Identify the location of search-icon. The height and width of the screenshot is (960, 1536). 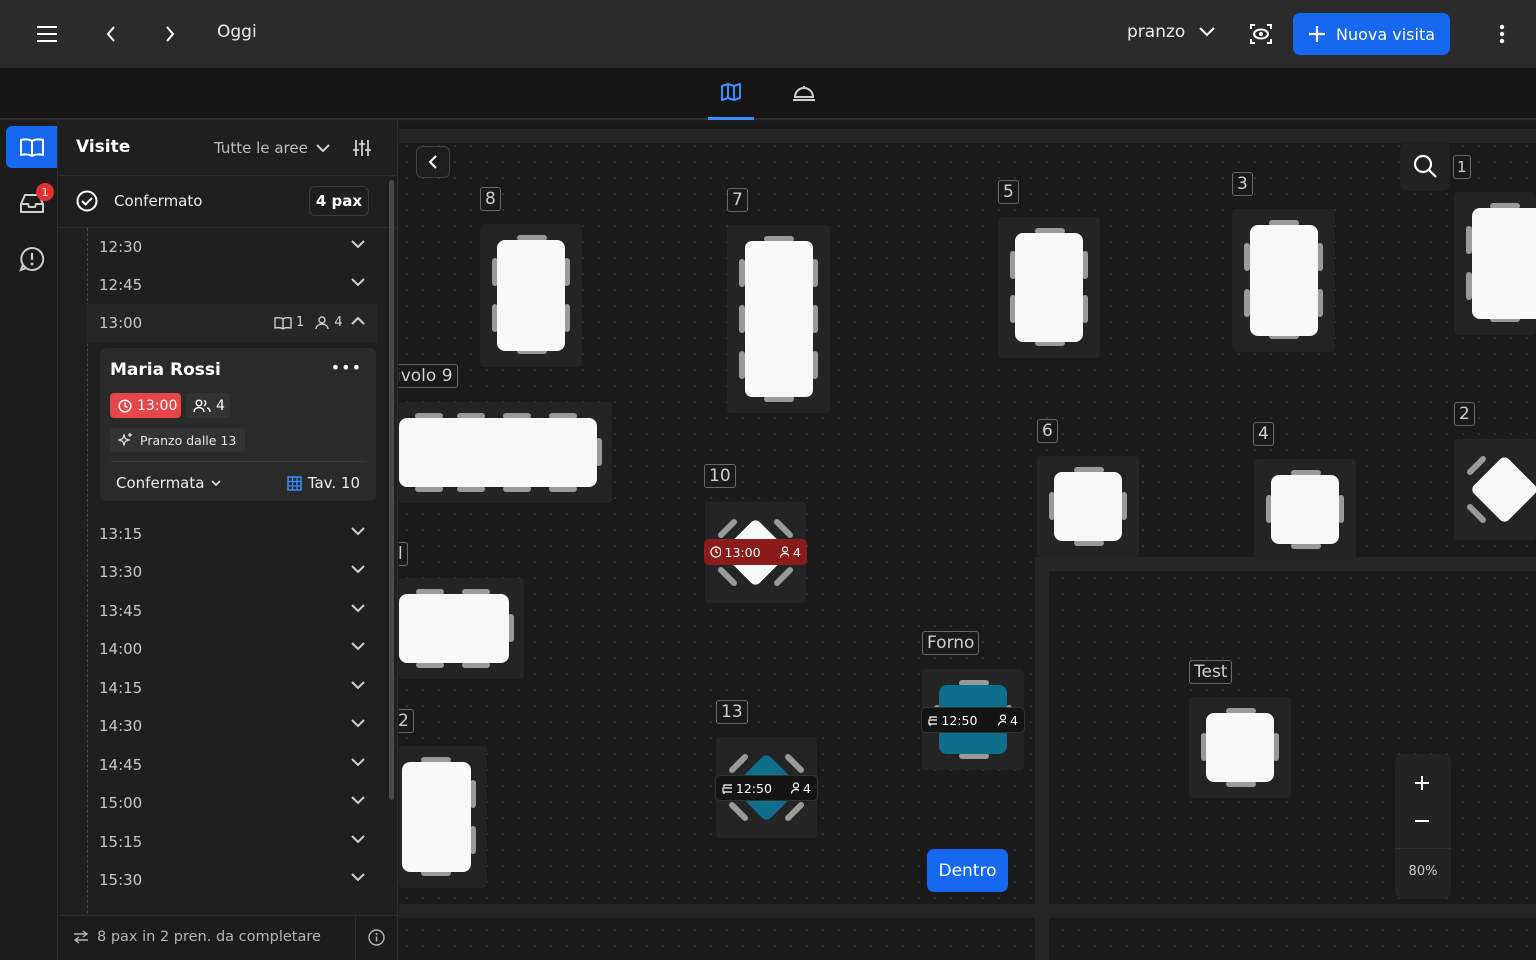
(1425, 166).